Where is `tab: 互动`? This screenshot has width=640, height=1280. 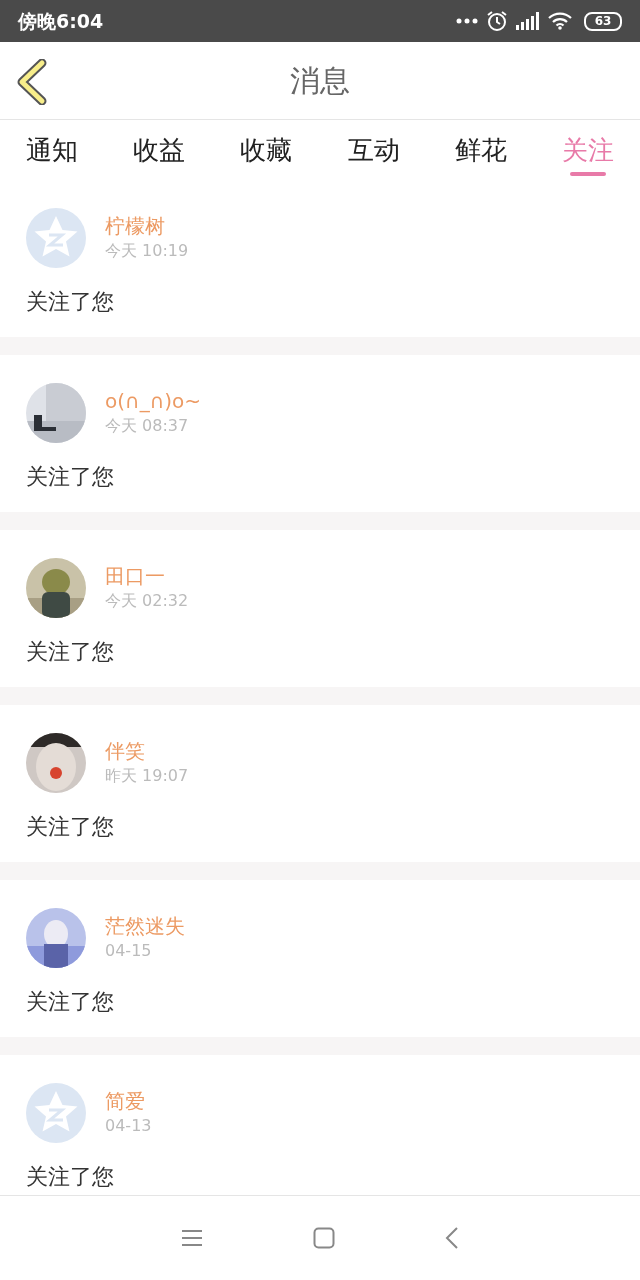 tab: 互动 is located at coordinates (373, 150).